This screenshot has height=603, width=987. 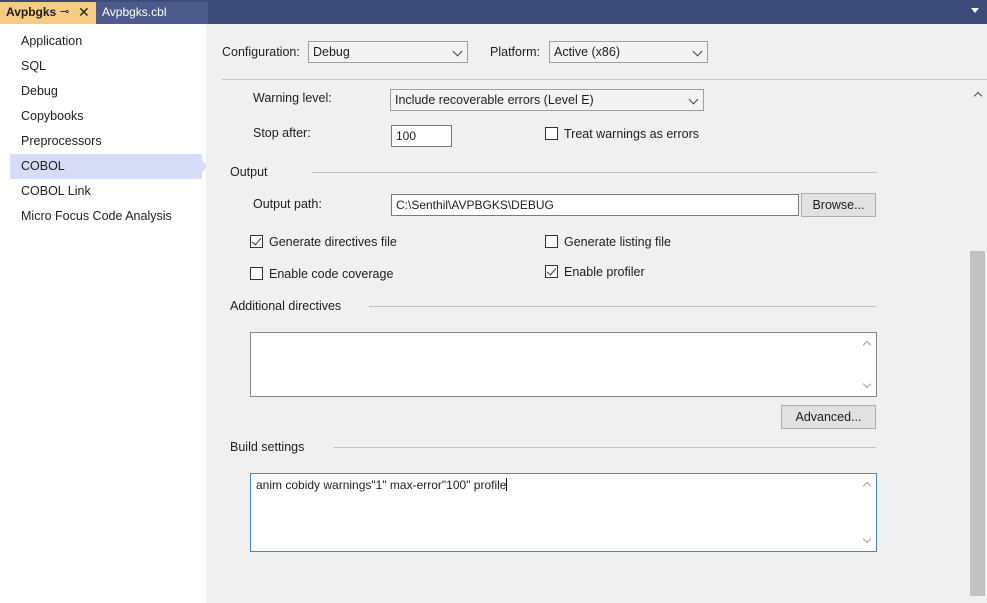 What do you see at coordinates (256, 273) in the screenshot?
I see `code-coverage-checkbox` at bounding box center [256, 273].